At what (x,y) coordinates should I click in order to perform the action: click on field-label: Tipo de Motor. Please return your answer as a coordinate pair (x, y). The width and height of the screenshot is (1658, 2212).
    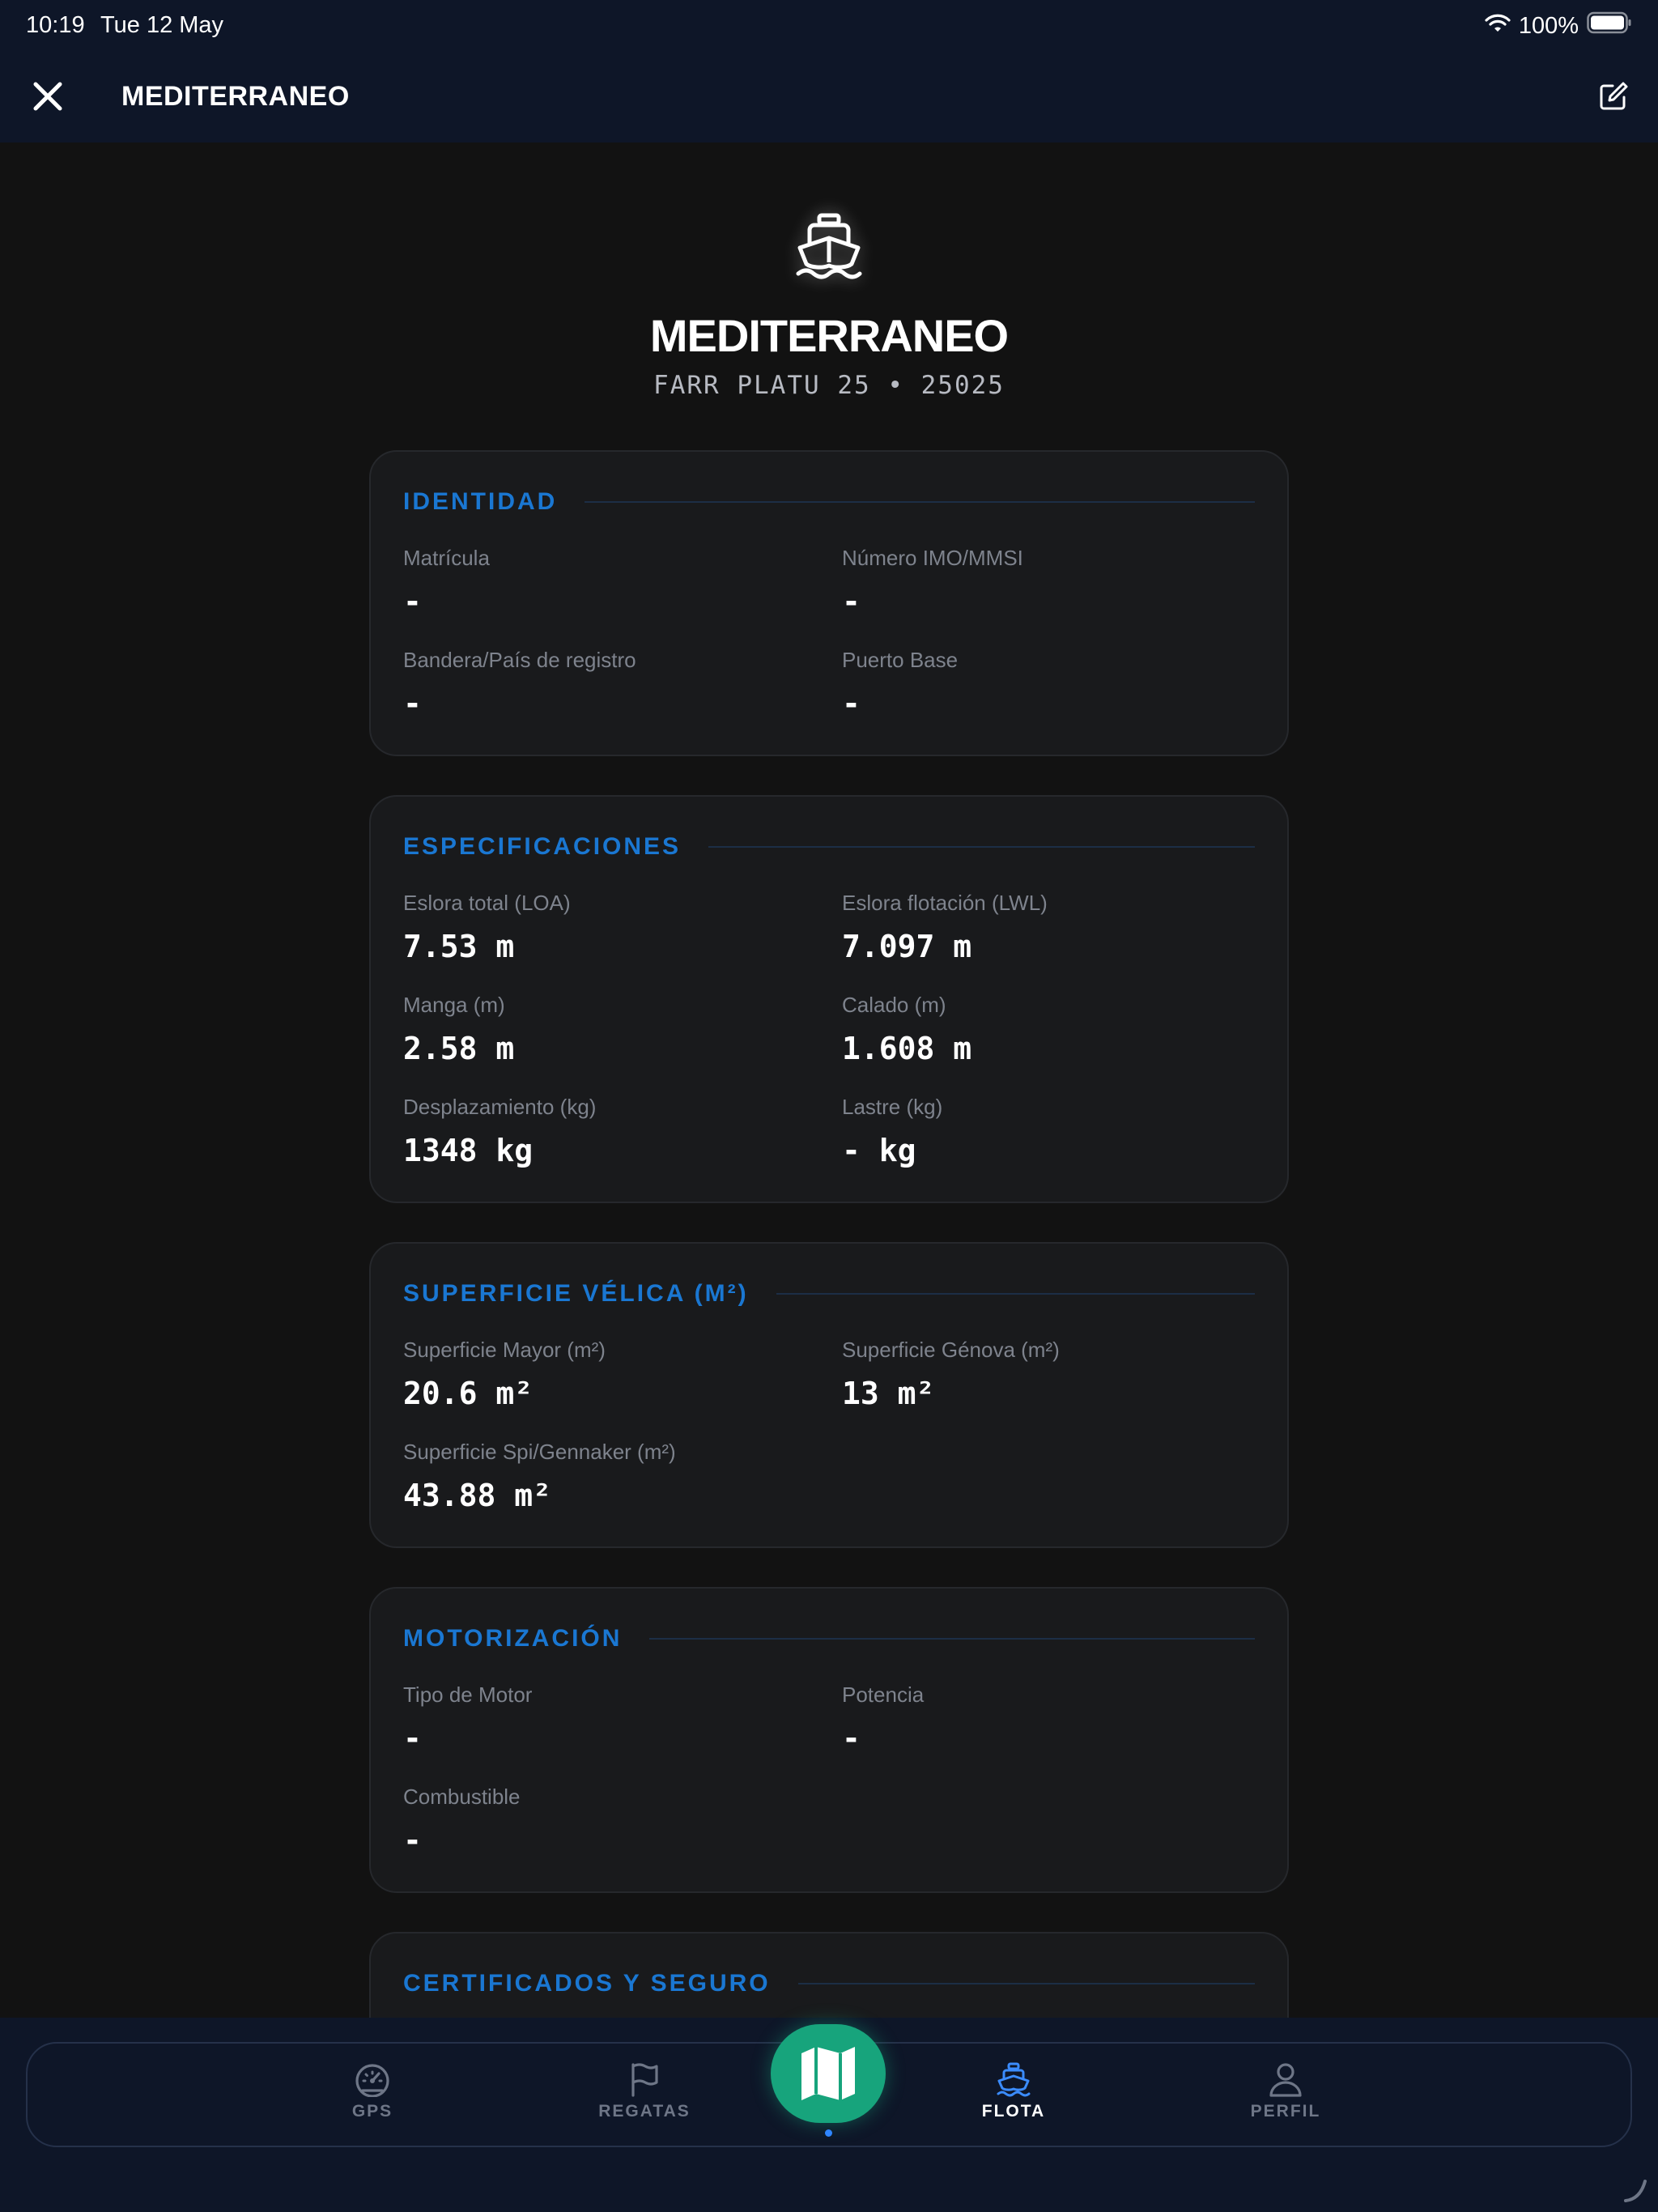
    Looking at the image, I should click on (468, 1695).